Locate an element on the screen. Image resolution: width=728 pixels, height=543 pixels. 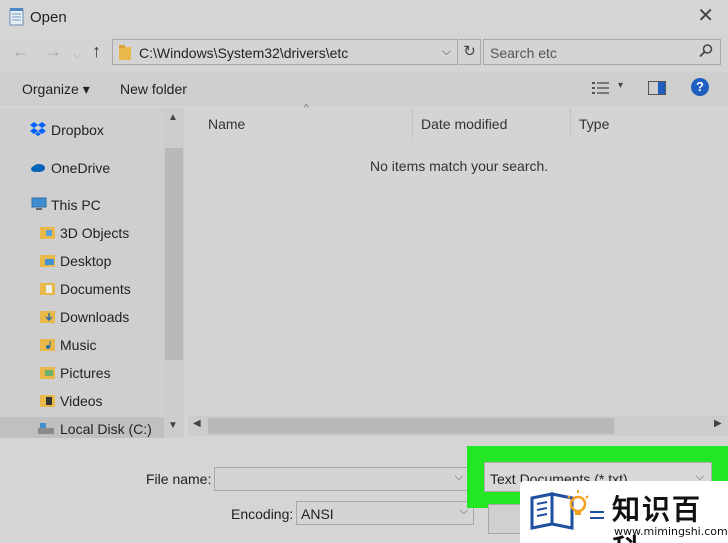
view-dropdown-icon: ▾ is located at coordinates (620, 85).